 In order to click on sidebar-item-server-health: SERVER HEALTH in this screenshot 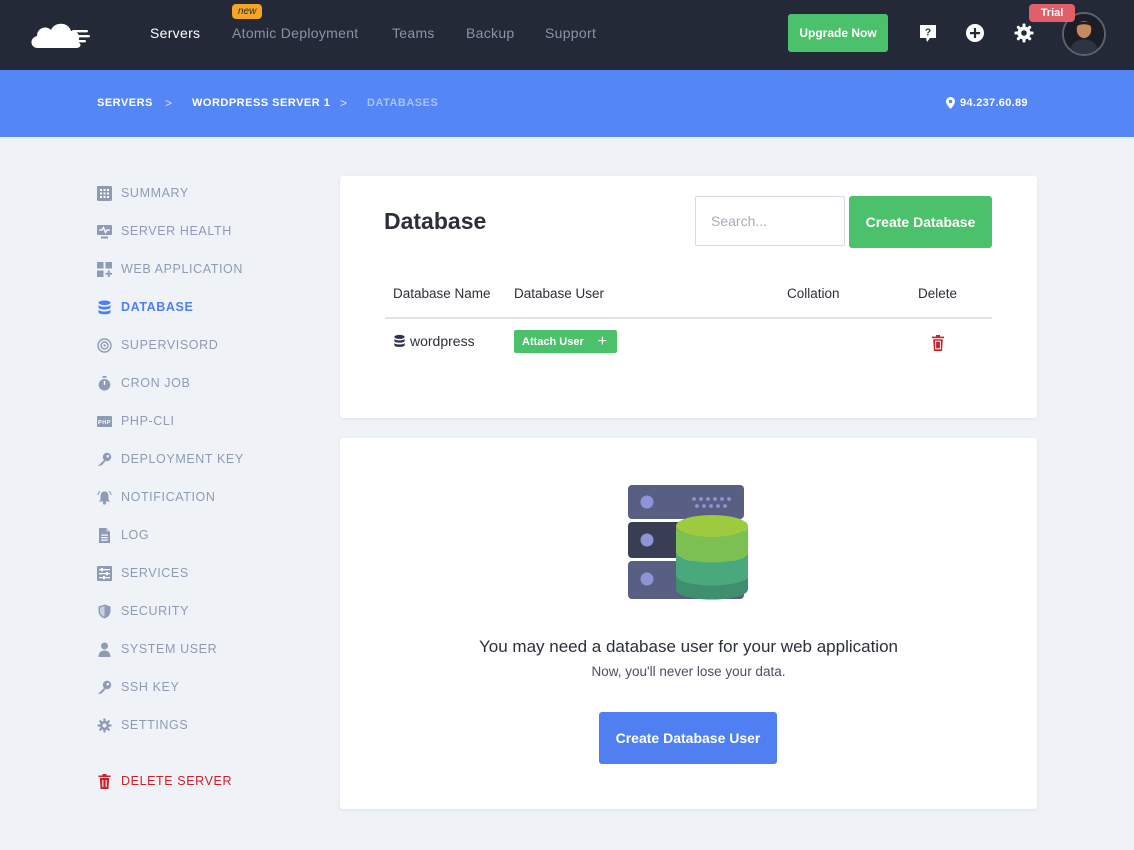, I will do `click(164, 231)`.